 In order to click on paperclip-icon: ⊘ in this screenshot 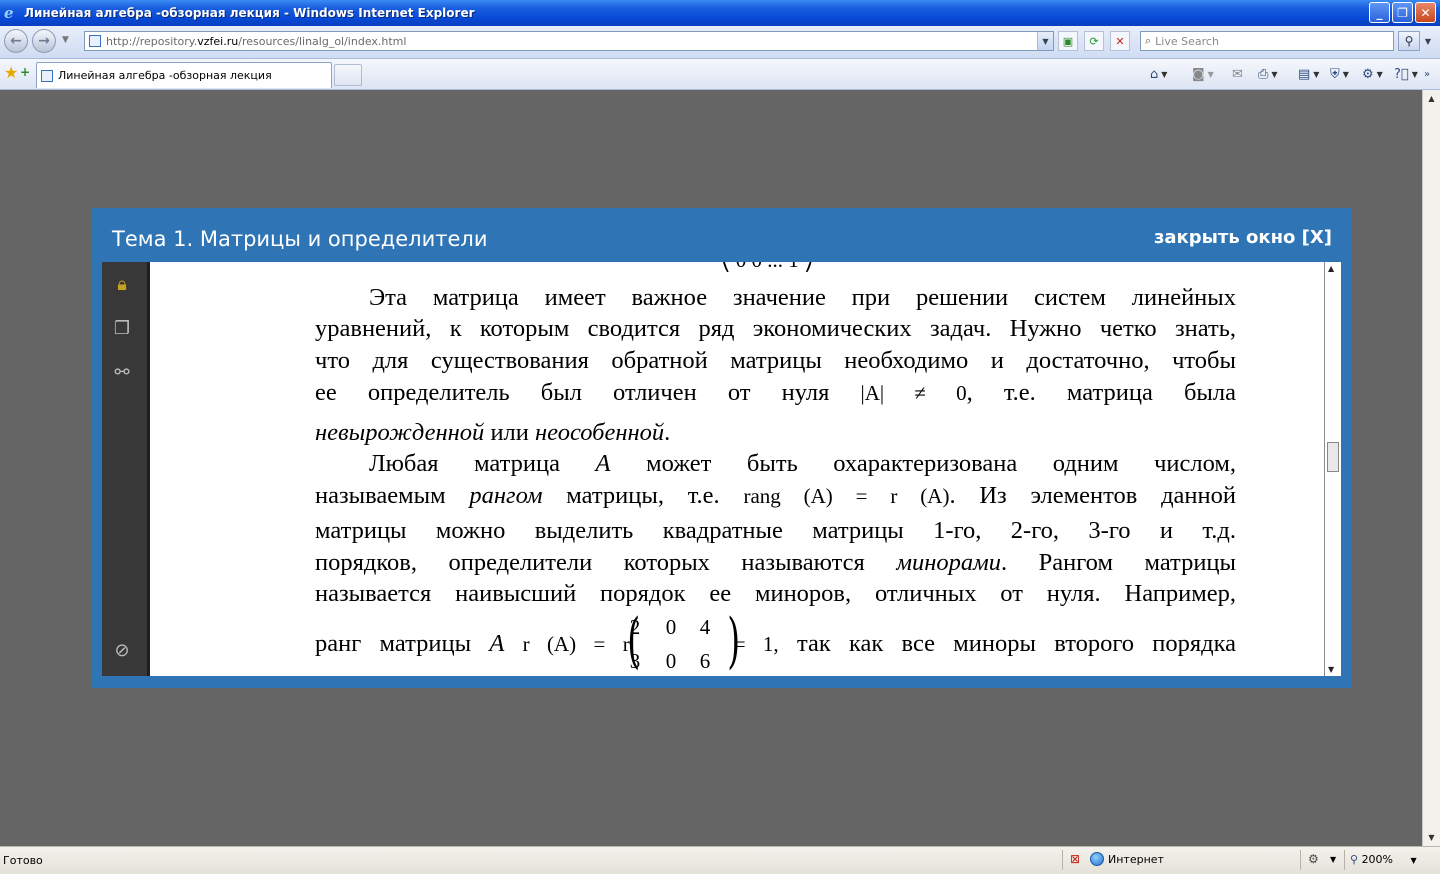, I will do `click(122, 651)`.